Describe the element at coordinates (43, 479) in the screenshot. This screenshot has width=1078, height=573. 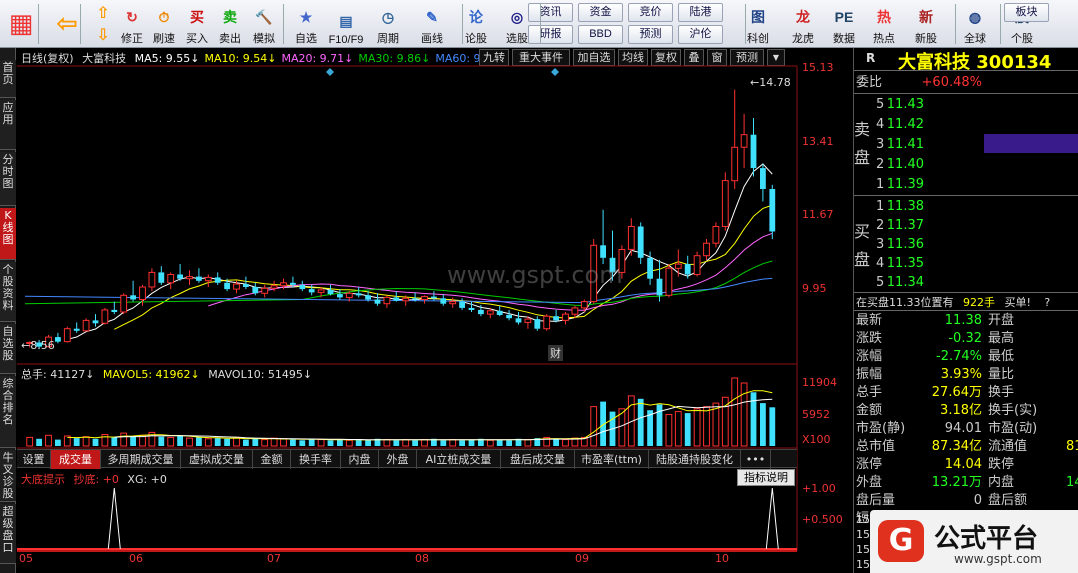
I see `indicator-name: 大底提示` at that location.